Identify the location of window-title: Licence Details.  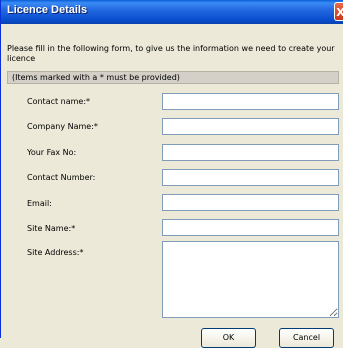
(47, 10).